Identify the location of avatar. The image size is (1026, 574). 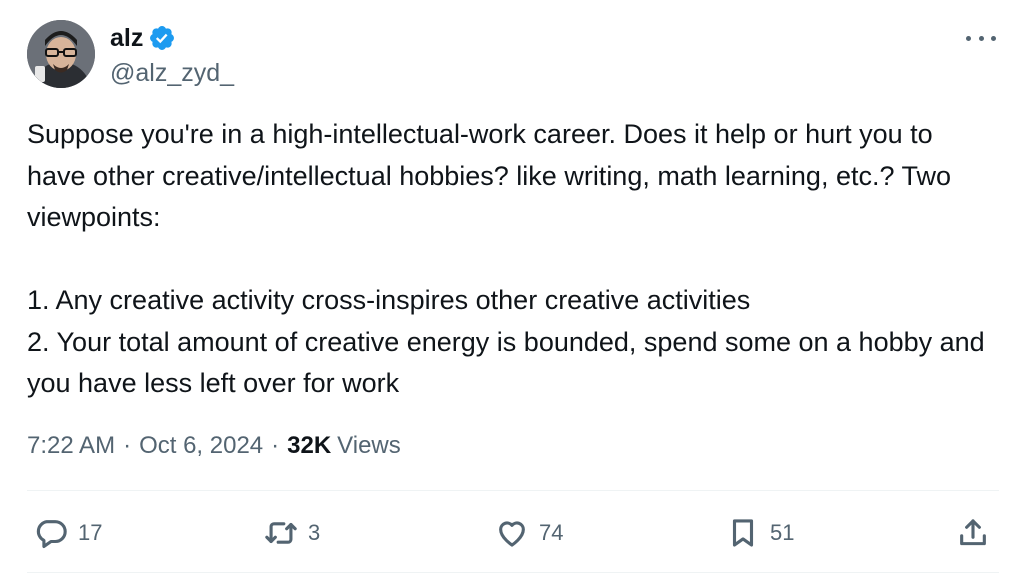
(61, 54).